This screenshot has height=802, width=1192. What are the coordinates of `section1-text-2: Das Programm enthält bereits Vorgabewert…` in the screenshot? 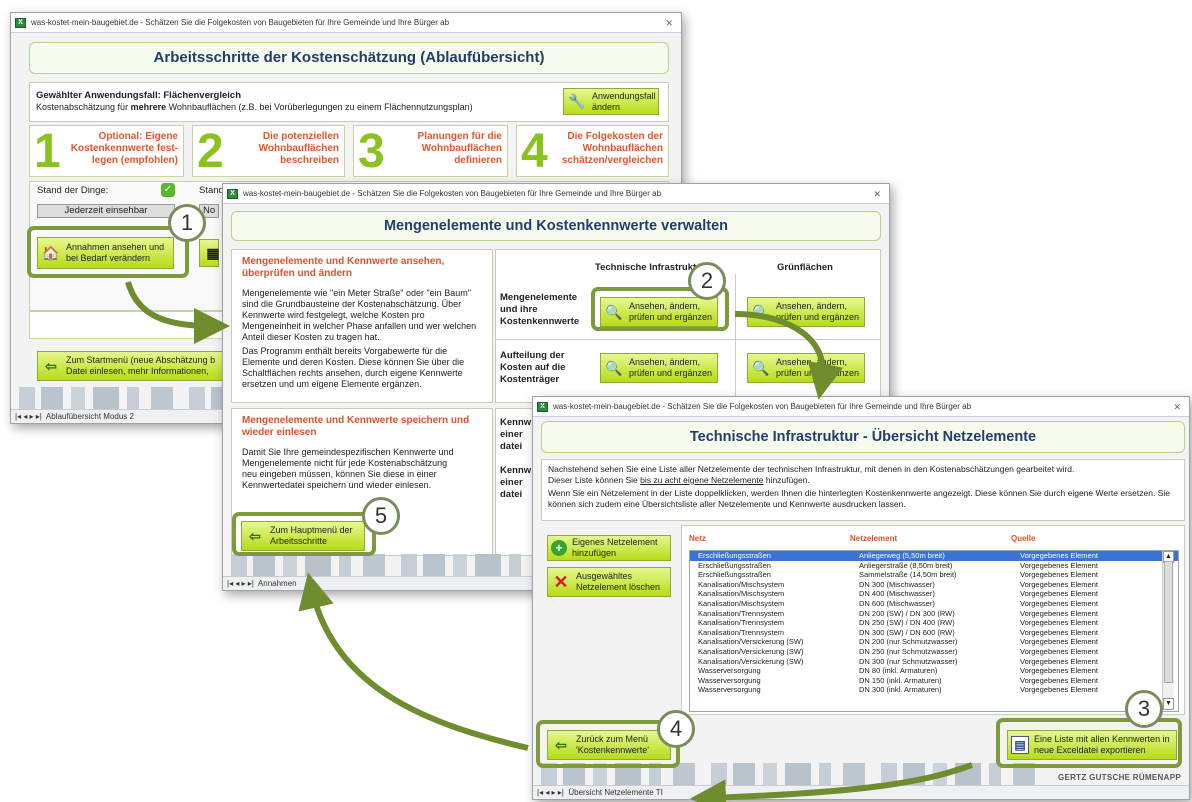 It's located at (353, 367).